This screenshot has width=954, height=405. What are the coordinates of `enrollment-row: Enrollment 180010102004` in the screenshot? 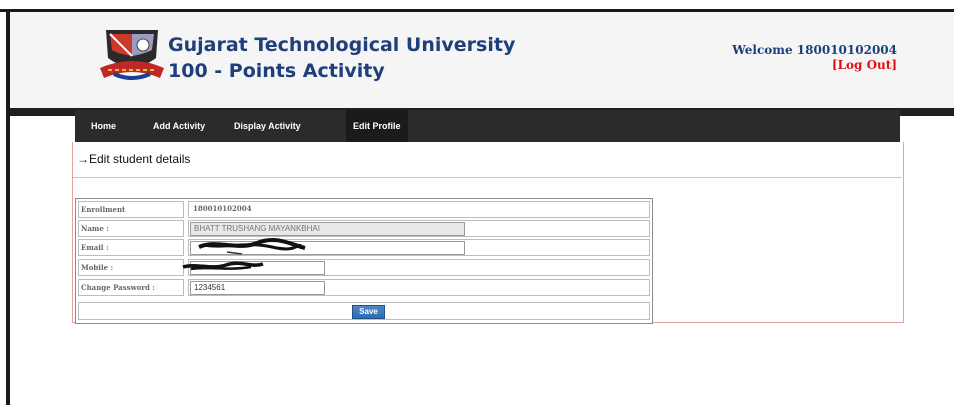 It's located at (364, 209).